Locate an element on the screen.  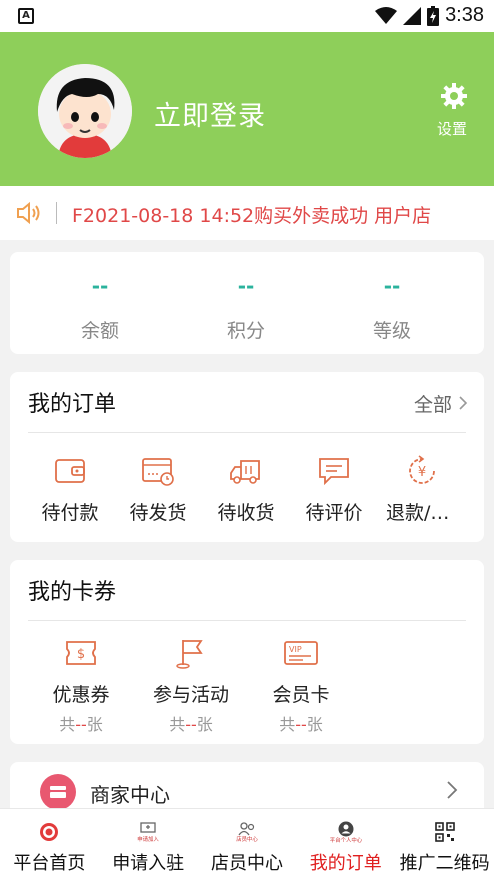
activity-label: 参与活动 is located at coordinates (190, 695).